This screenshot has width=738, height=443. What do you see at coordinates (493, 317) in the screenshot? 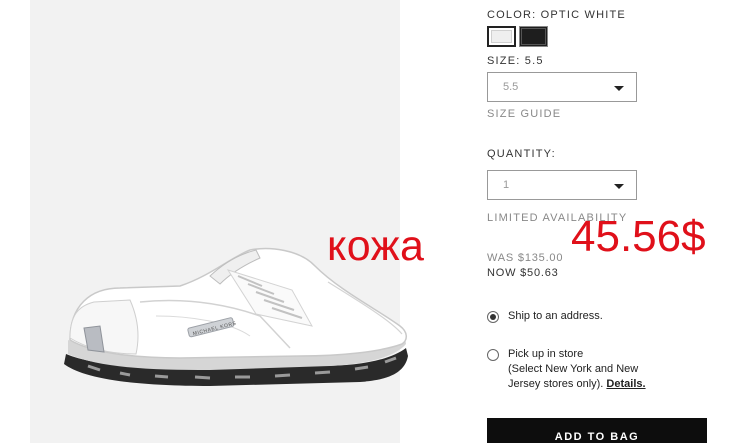
I see `ship-to-address-radio` at bounding box center [493, 317].